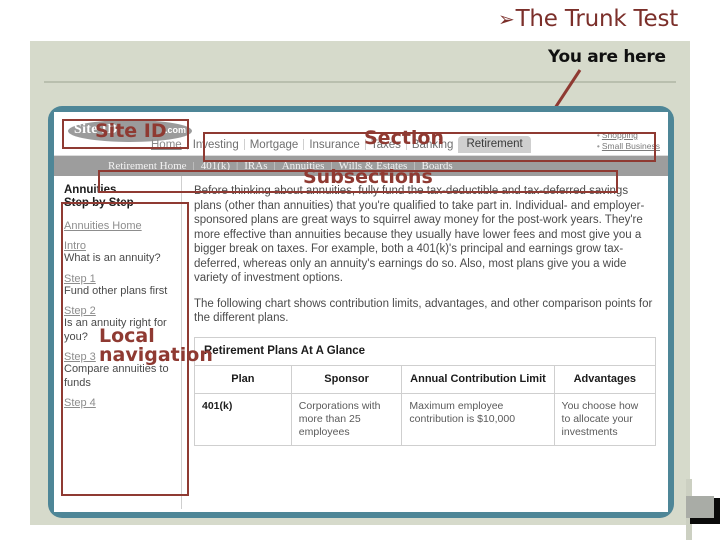  I want to click on cell-plan: 401(k), so click(243, 419).